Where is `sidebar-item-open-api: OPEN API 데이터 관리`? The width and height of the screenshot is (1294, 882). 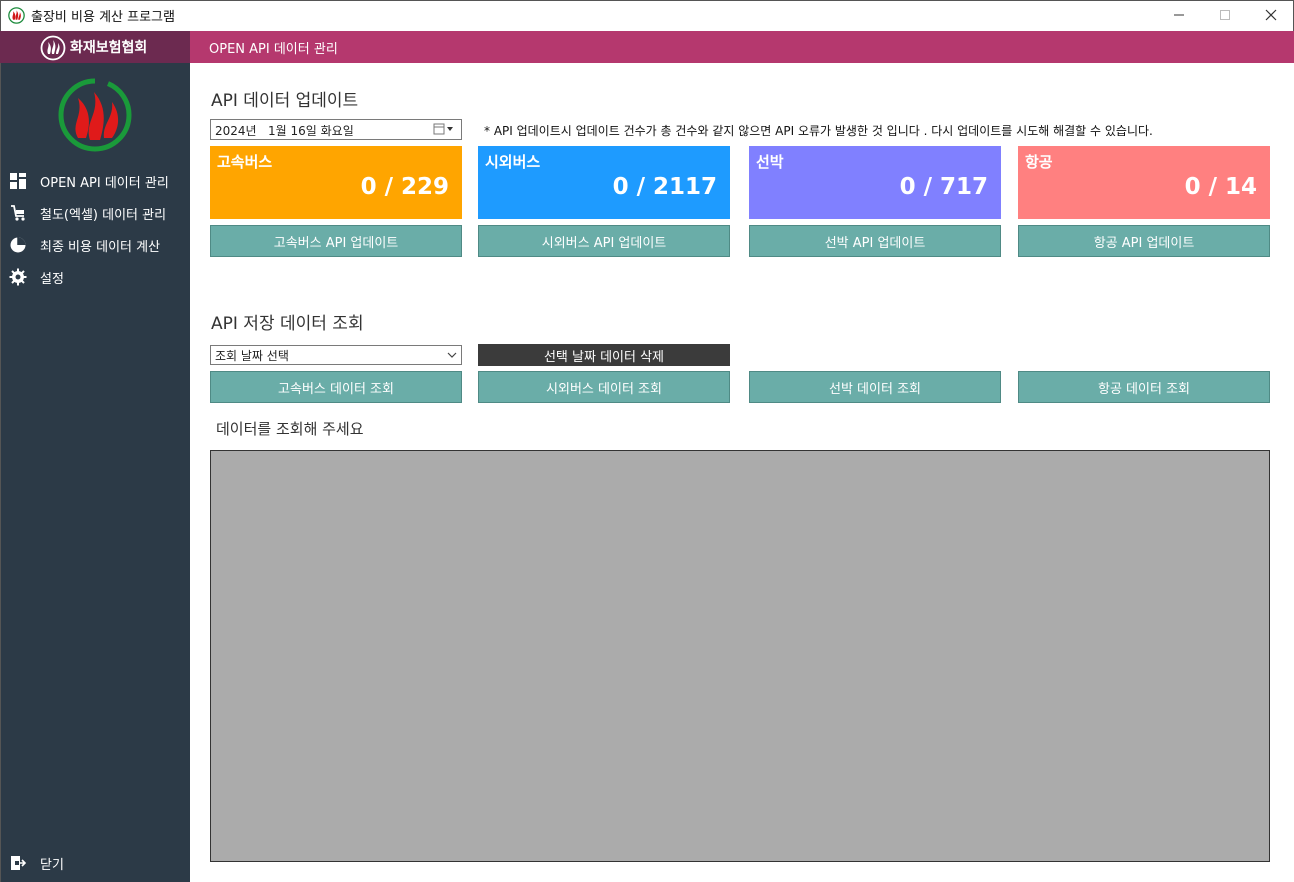 sidebar-item-open-api: OPEN API 데이터 관리 is located at coordinates (99, 181).